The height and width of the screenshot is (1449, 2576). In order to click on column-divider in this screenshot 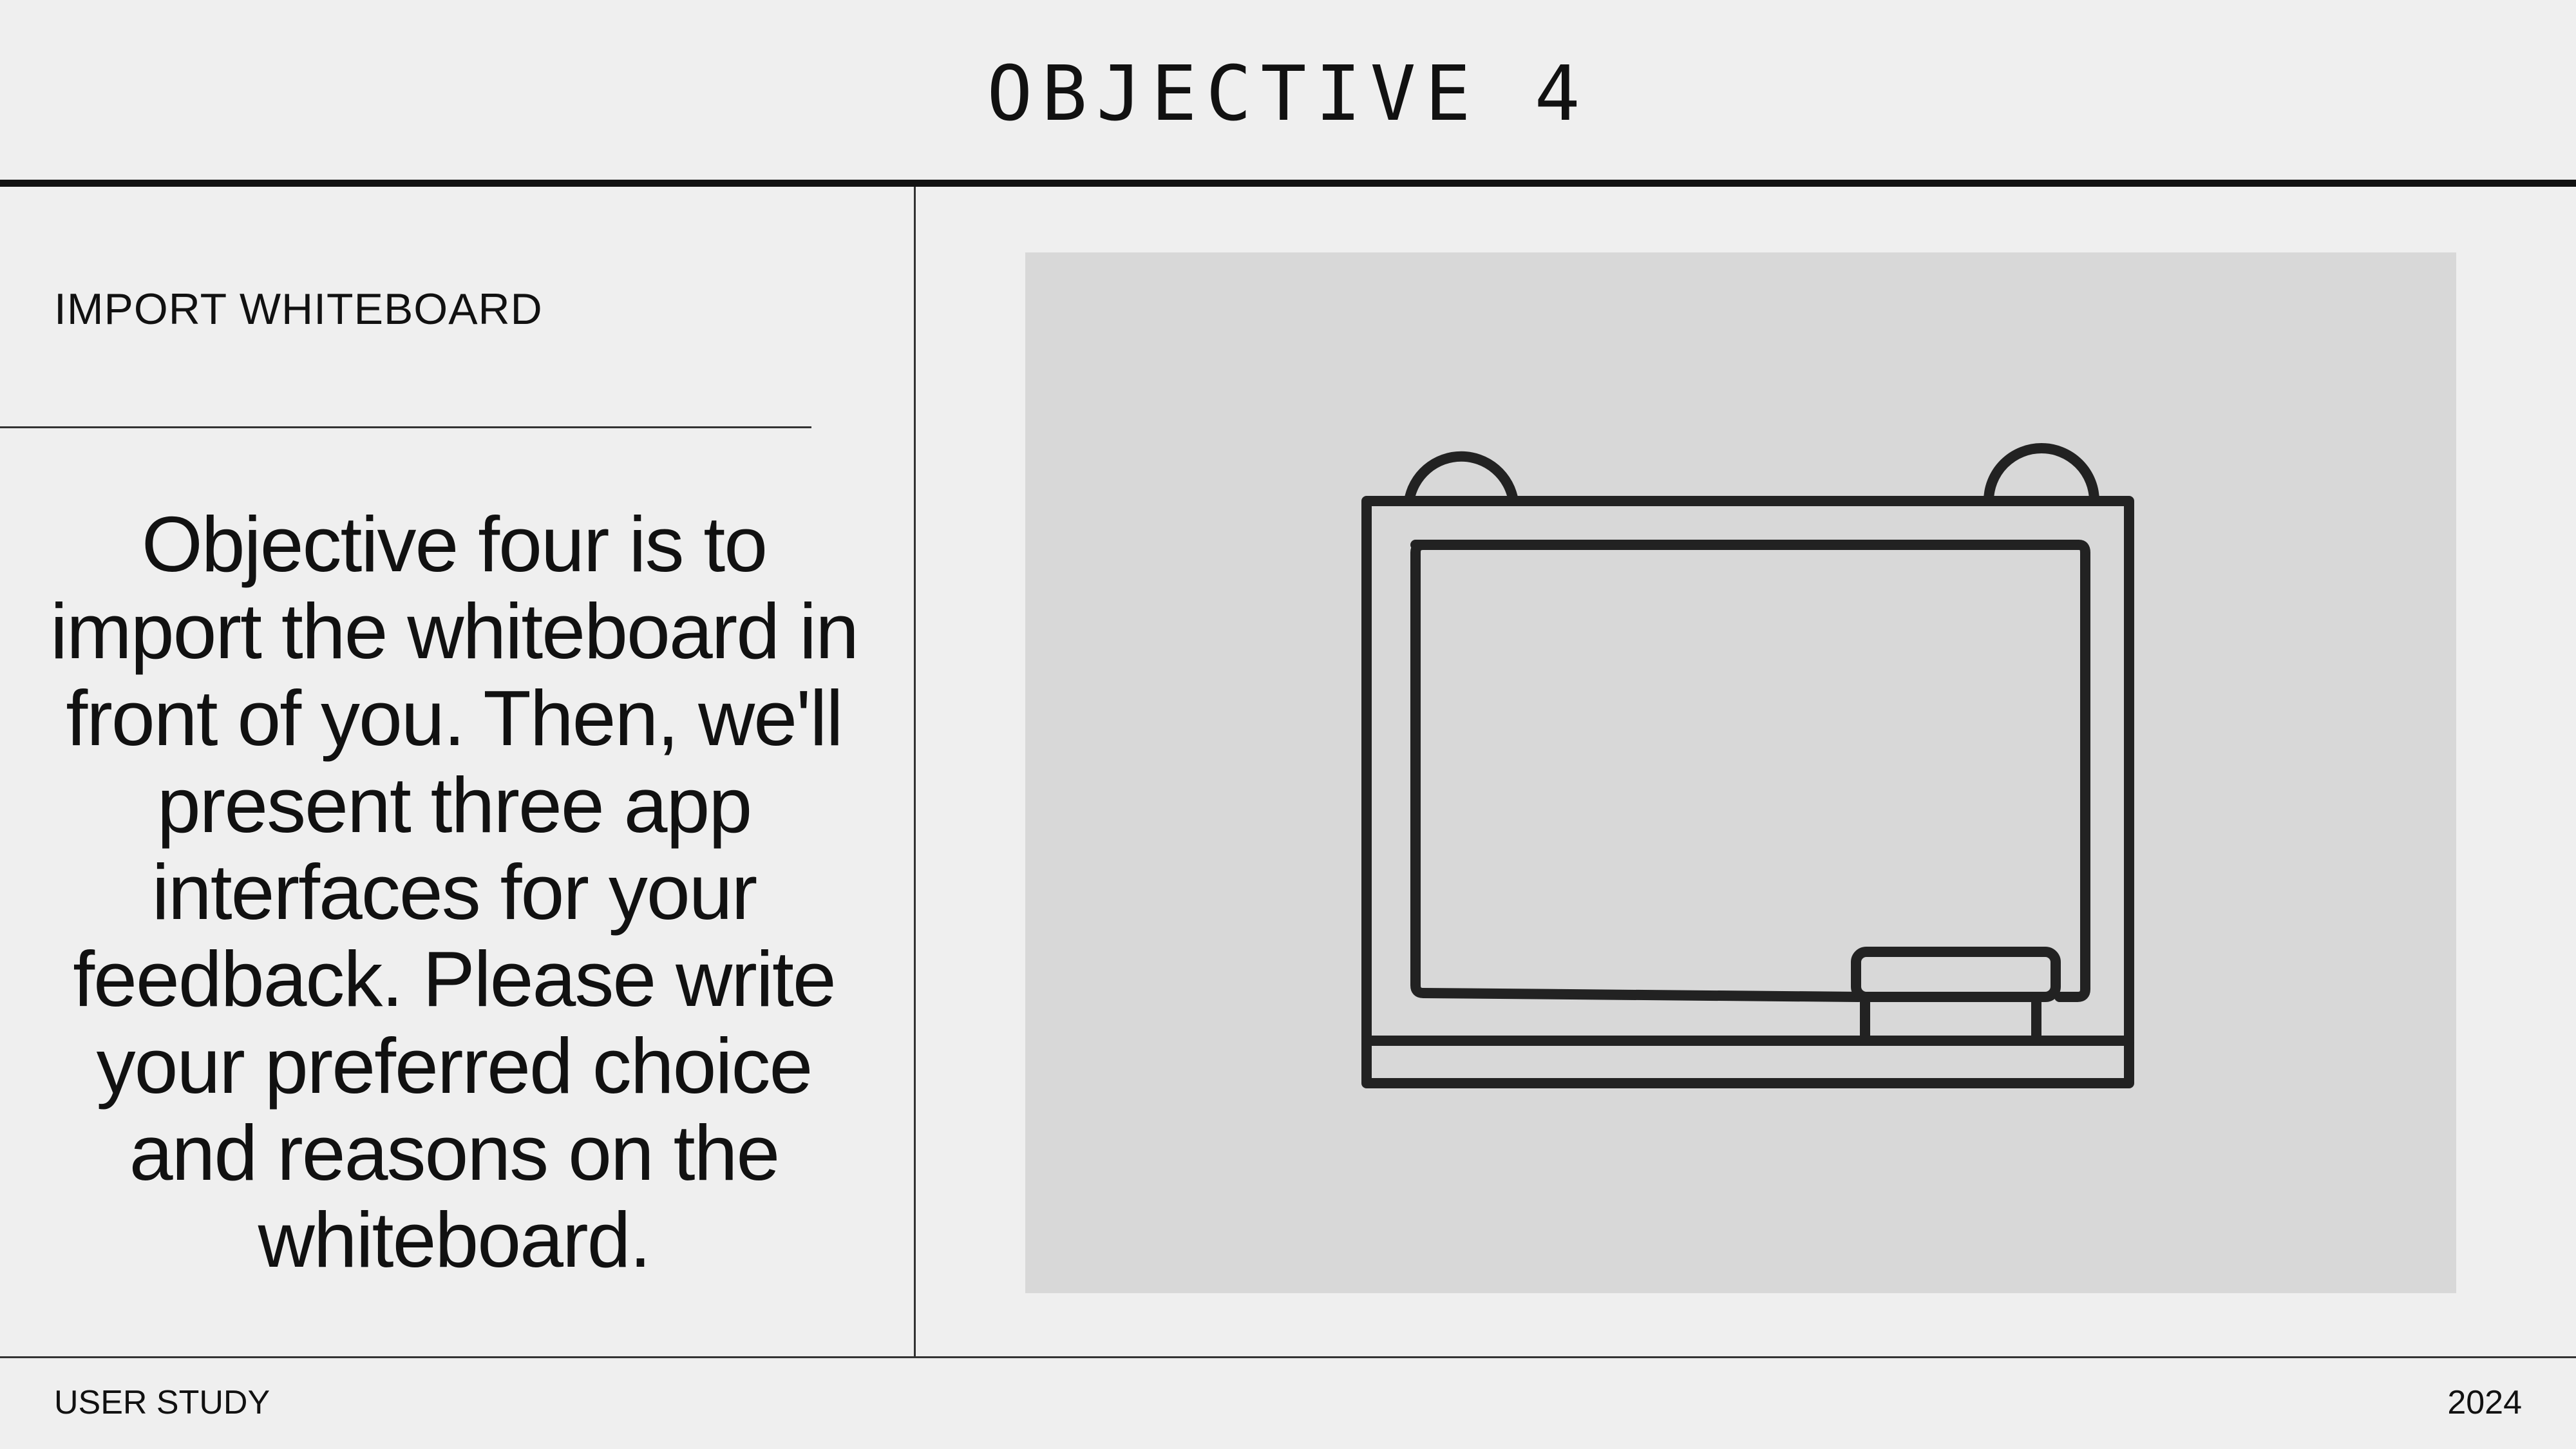, I will do `click(915, 773)`.